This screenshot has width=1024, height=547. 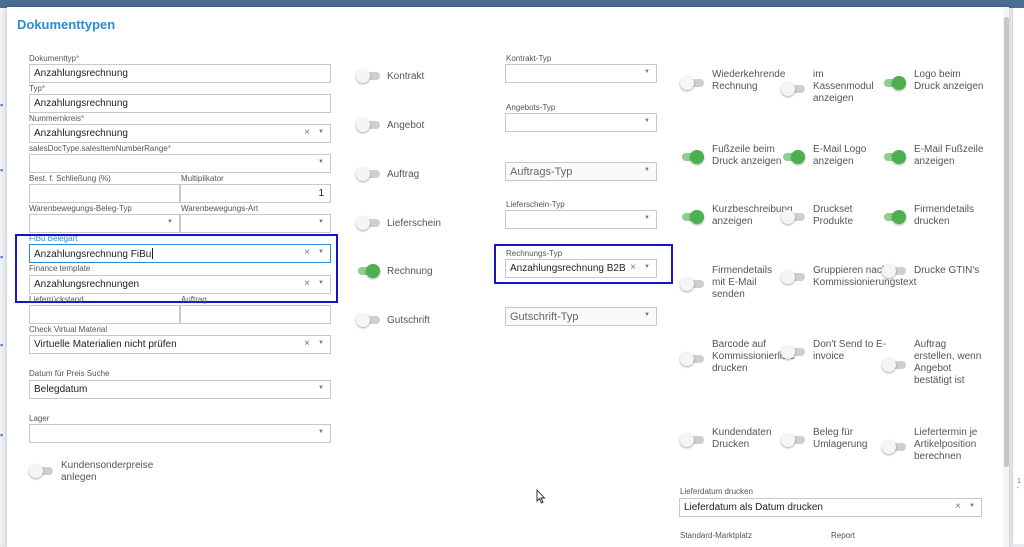 What do you see at coordinates (793, 440) in the screenshot?
I see `beleg-umlagerung-toggle` at bounding box center [793, 440].